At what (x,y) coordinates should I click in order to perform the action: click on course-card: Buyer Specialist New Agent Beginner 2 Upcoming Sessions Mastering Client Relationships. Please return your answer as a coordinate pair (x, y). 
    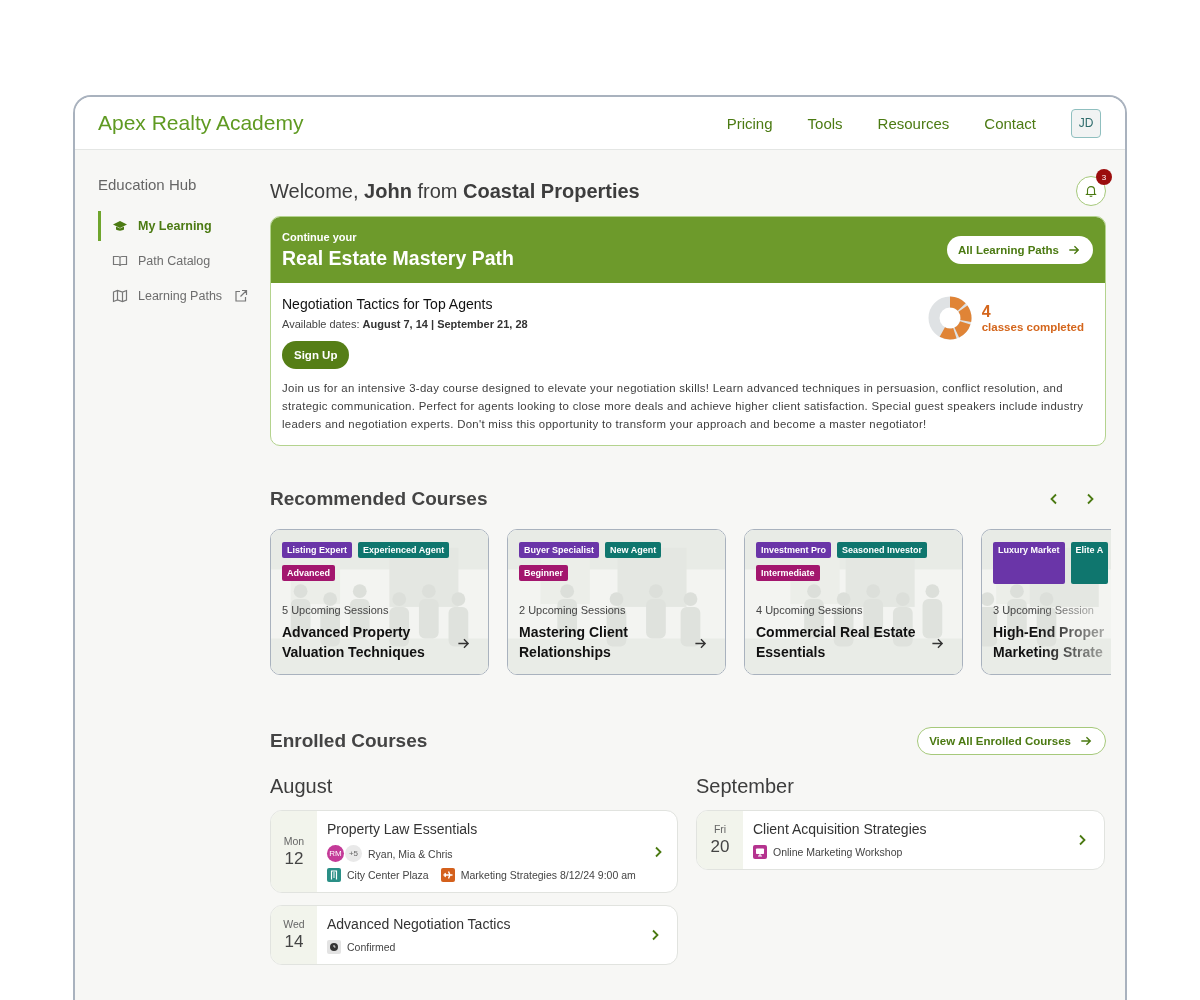
    Looking at the image, I should click on (616, 602).